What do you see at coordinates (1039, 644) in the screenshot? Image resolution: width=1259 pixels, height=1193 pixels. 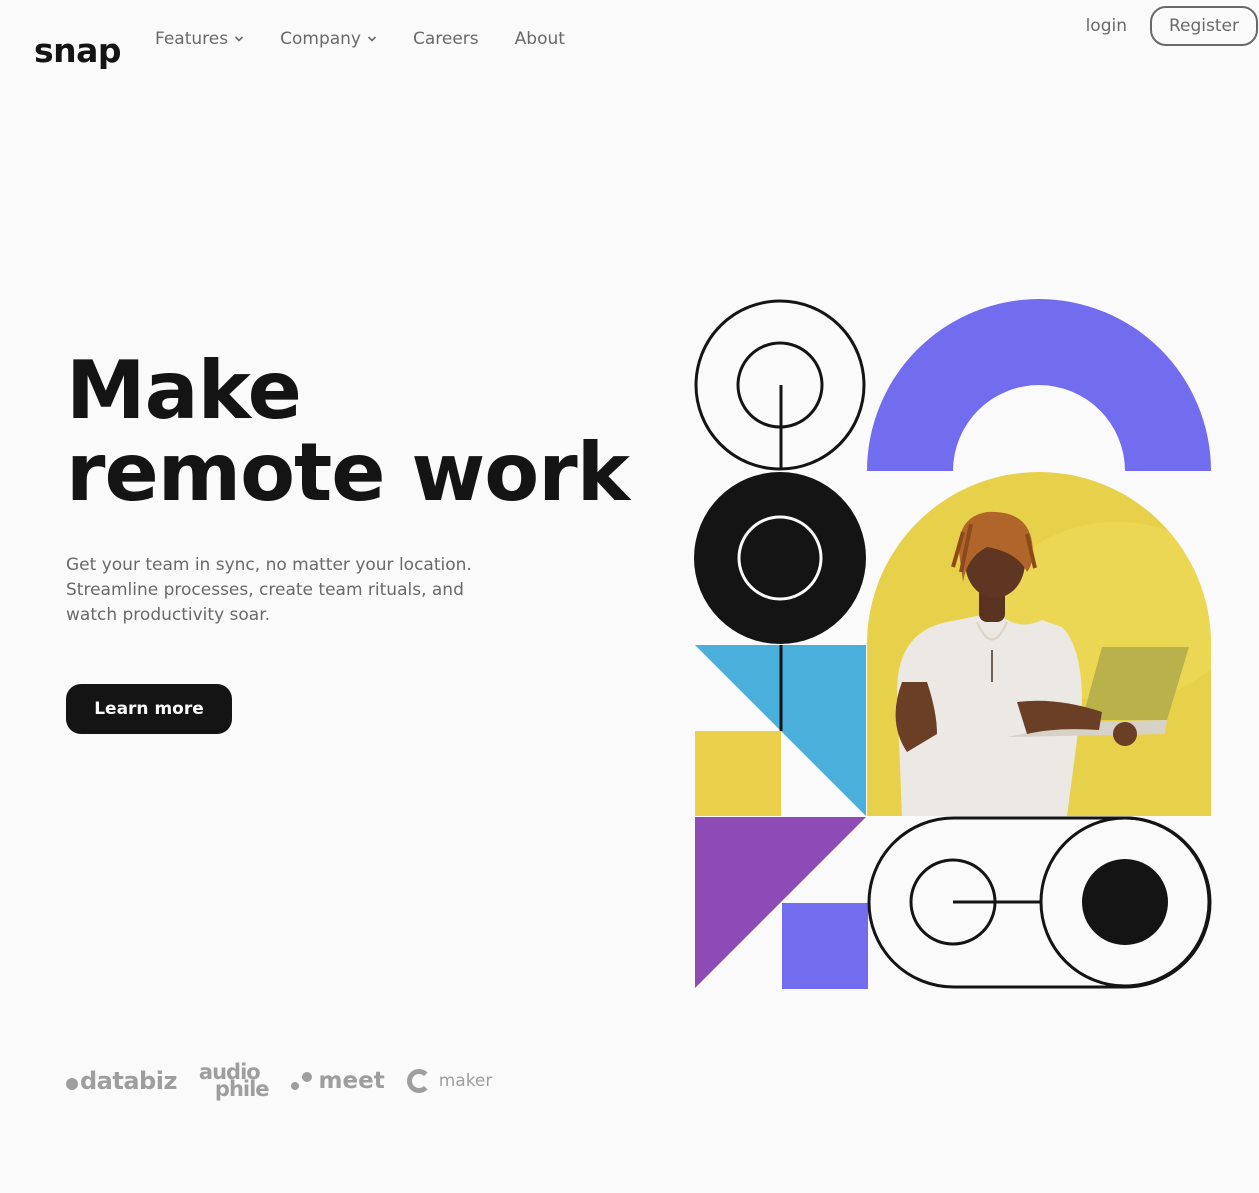 I see `person-with-laptop-image` at bounding box center [1039, 644].